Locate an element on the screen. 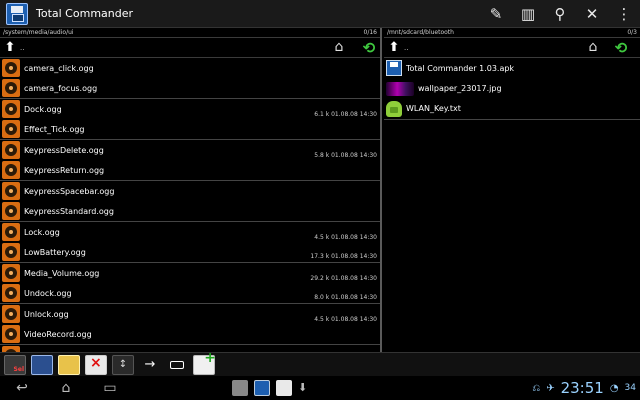 The width and height of the screenshot is (640, 400). file-name: Unlock.ogg is located at coordinates (46, 314).